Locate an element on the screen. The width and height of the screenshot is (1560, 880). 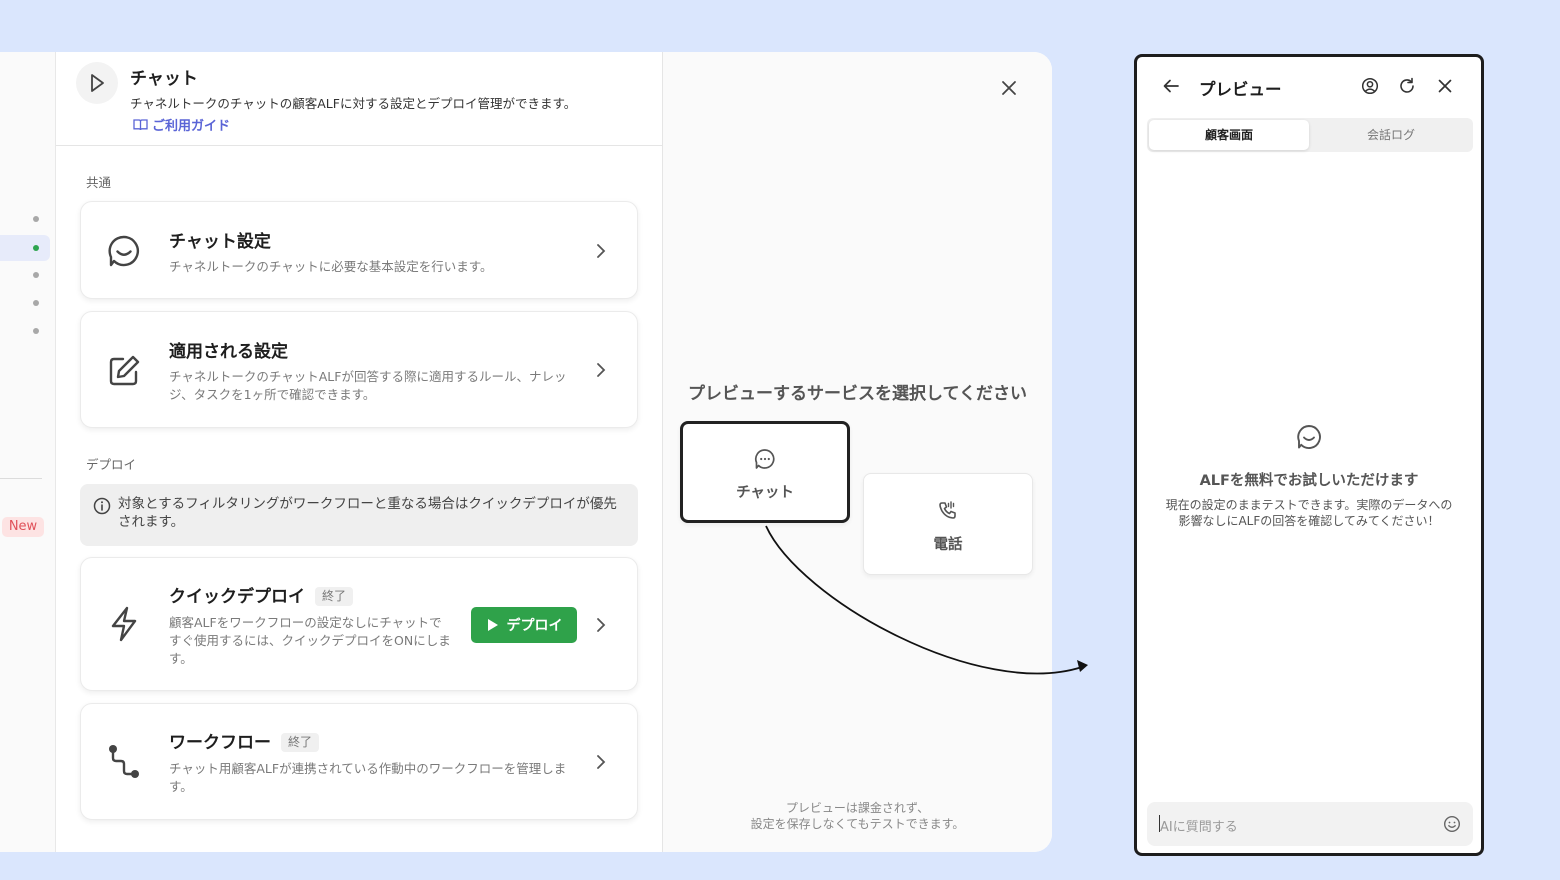
emoji-icon is located at coordinates (1452, 826).